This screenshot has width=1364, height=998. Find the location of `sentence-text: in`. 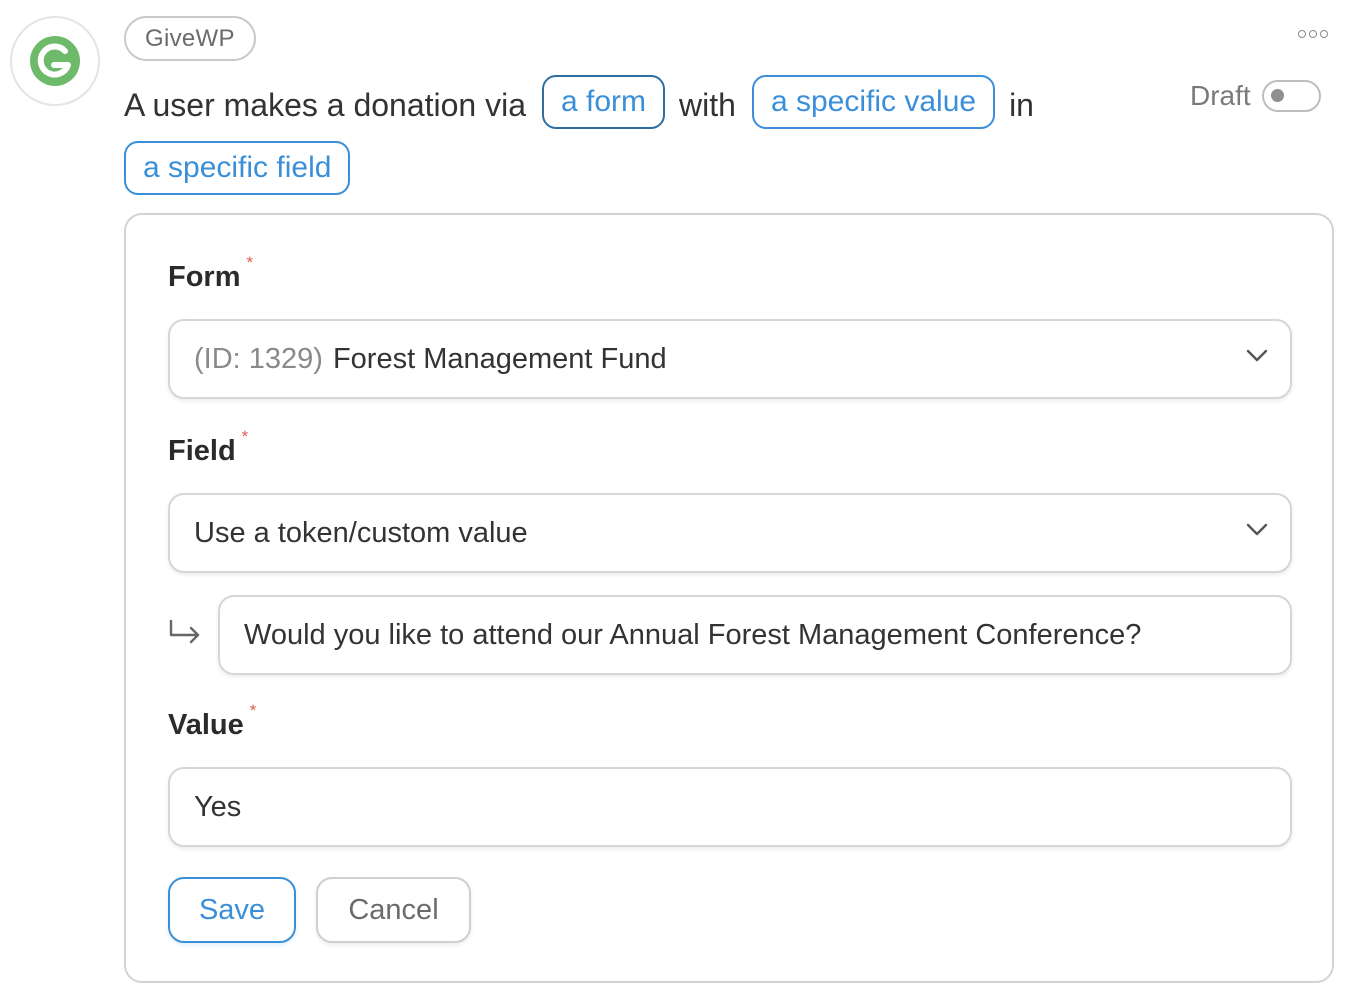

sentence-text: in is located at coordinates (1021, 105).